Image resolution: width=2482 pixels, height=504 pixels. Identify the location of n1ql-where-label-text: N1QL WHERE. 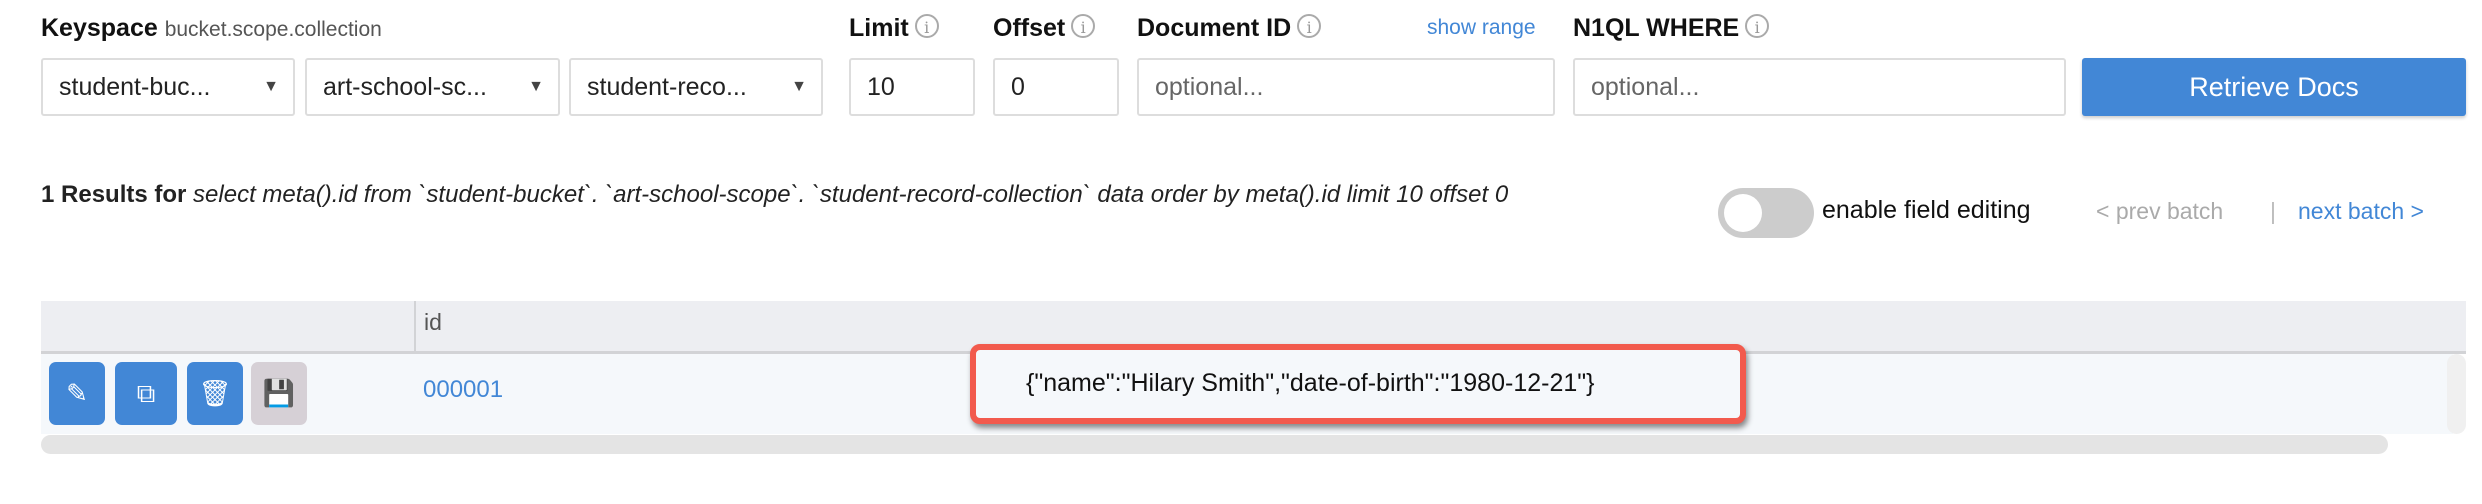
(1656, 28).